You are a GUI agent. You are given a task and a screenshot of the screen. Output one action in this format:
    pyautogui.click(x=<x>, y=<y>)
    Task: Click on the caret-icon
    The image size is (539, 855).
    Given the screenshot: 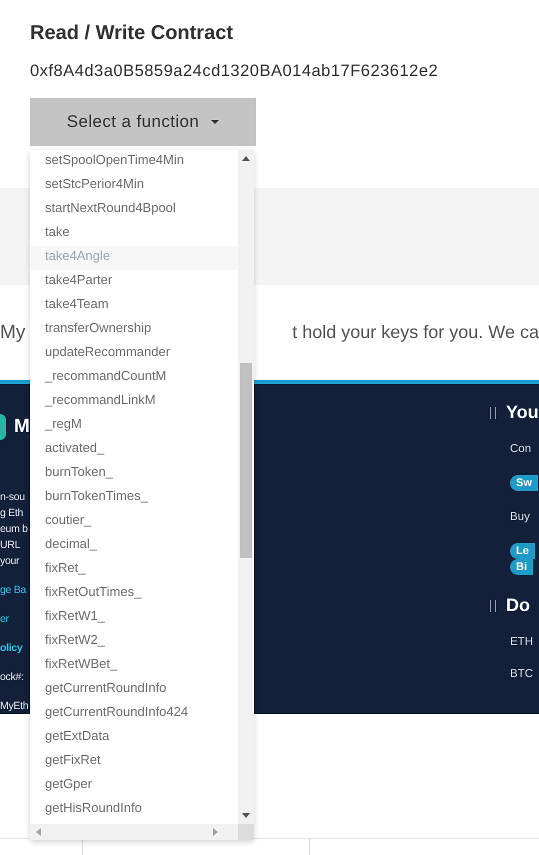 What is the action you would take?
    pyautogui.click(x=215, y=122)
    